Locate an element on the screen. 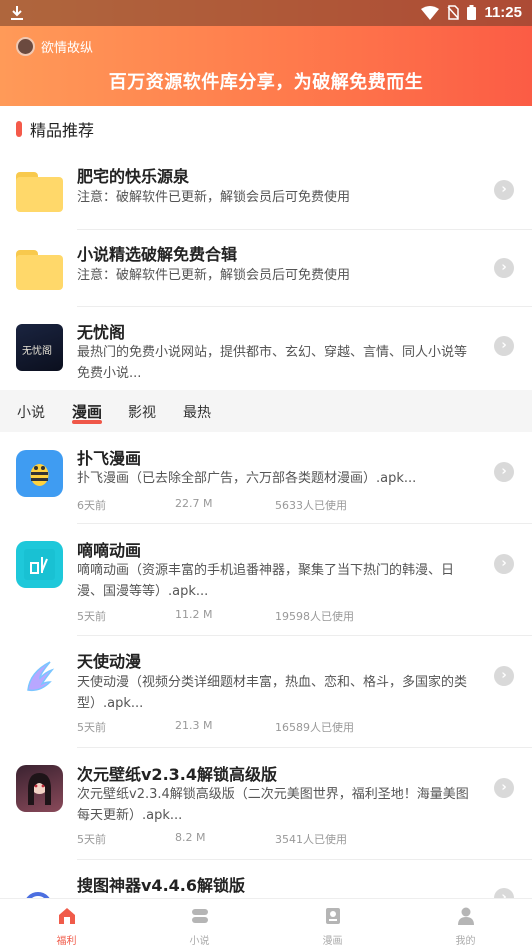 This screenshot has height=947, width=532. home-icon is located at coordinates (66, 916).